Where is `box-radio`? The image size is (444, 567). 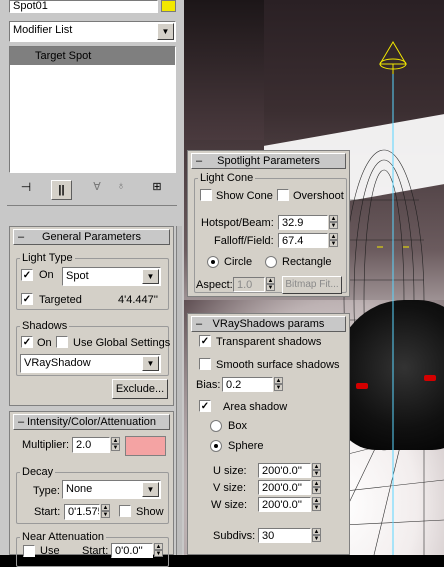
box-radio is located at coordinates (216, 426).